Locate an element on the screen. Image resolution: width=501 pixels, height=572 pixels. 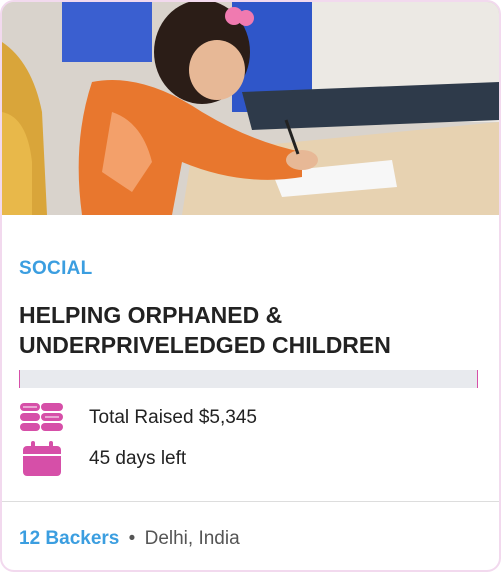
backers-link: 12 Backers is located at coordinates (69, 538).